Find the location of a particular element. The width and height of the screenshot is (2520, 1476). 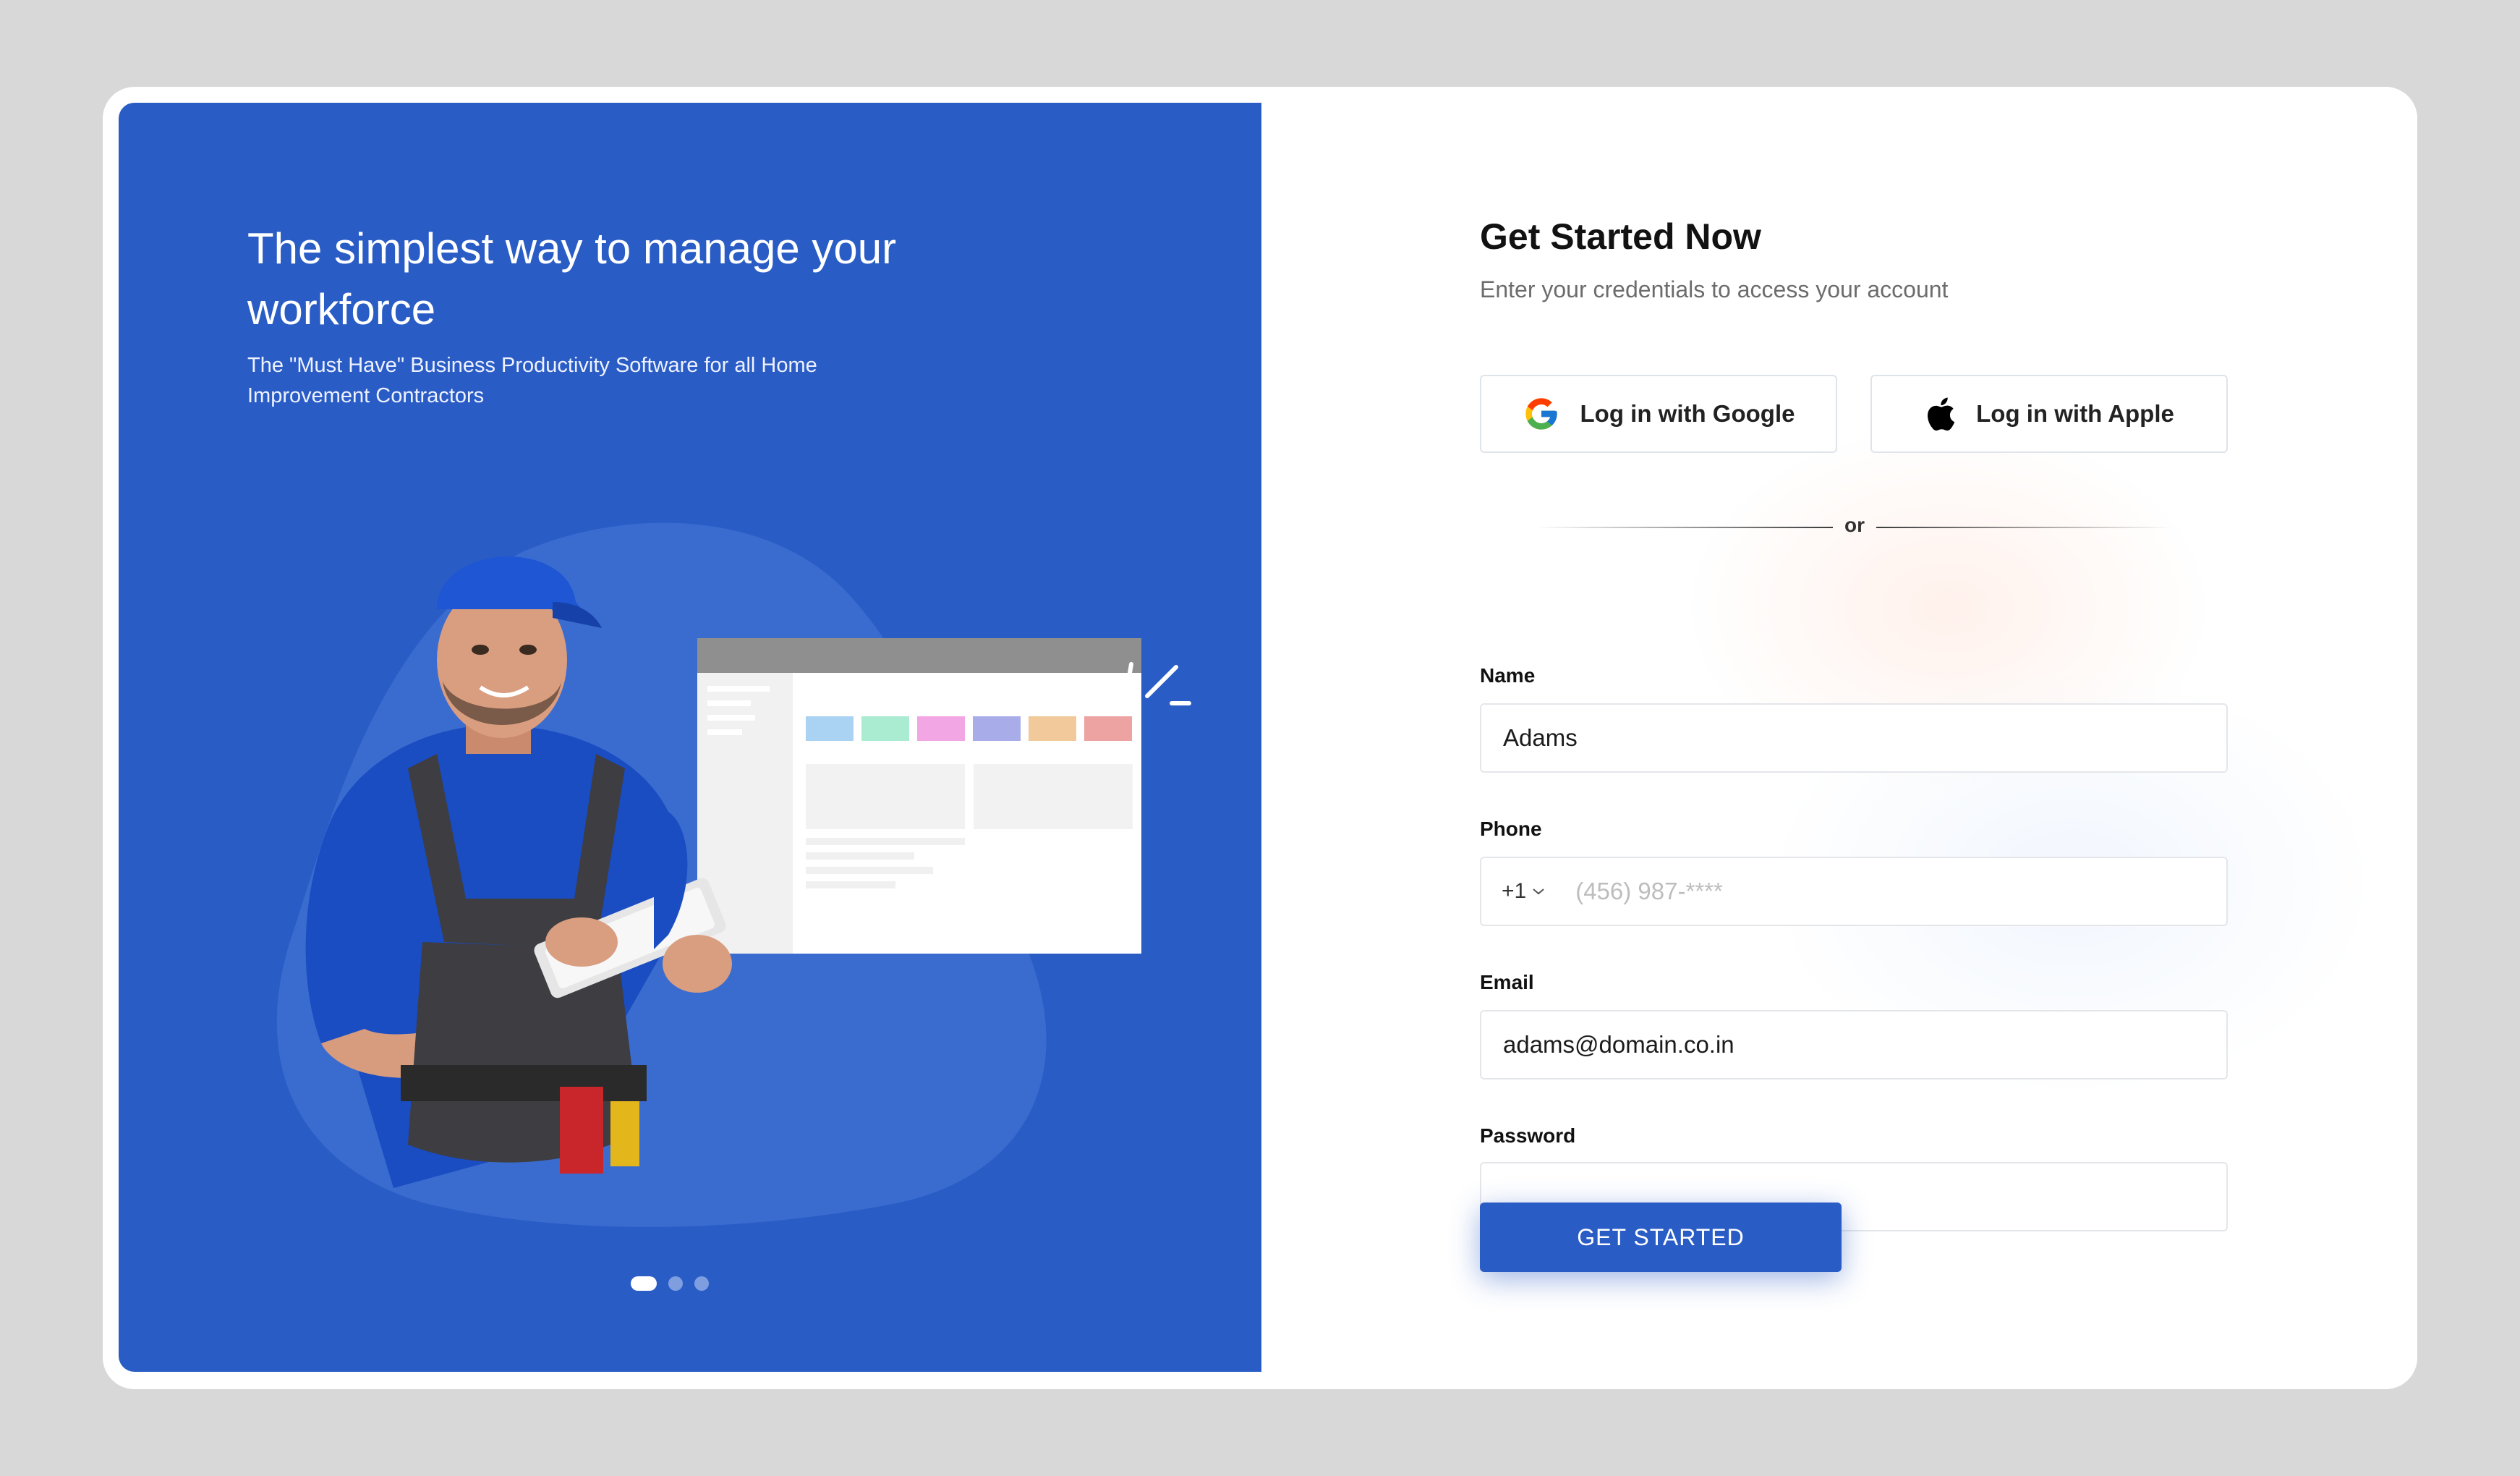

phone-label: Phone is located at coordinates (1511, 829).